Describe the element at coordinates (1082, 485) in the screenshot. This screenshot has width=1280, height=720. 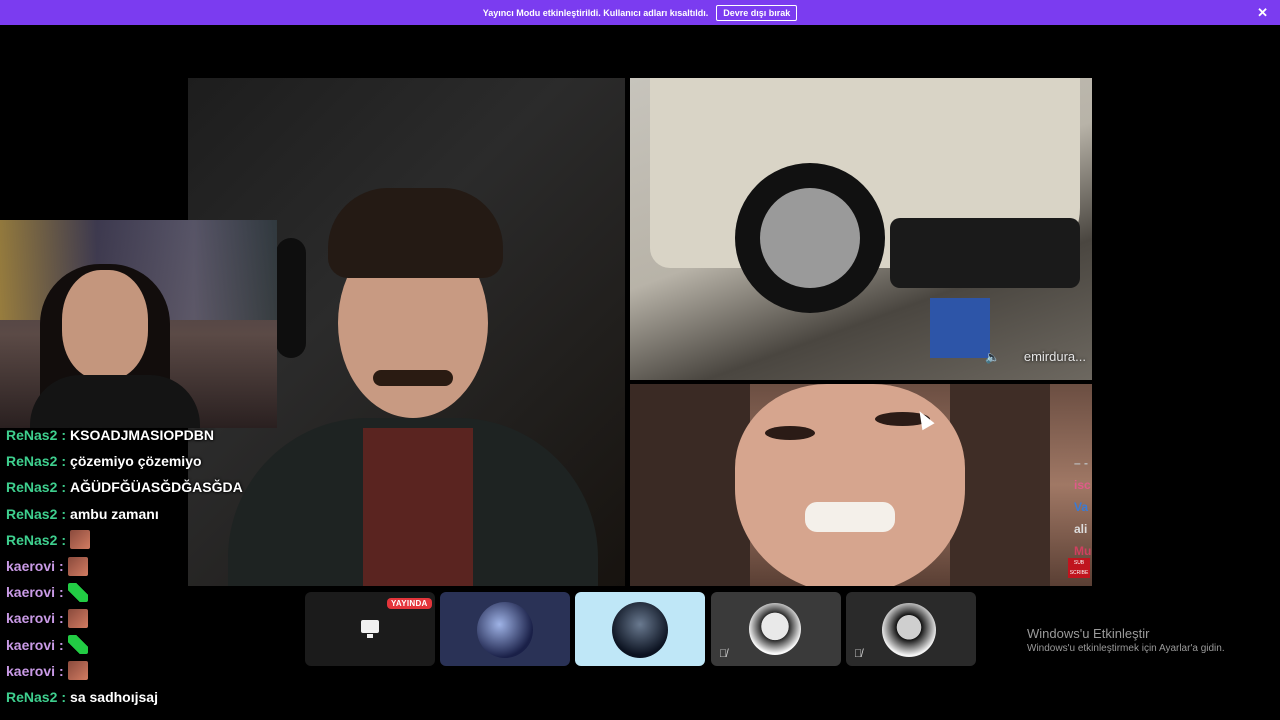
I see `embedded-chat-line: isc` at that location.